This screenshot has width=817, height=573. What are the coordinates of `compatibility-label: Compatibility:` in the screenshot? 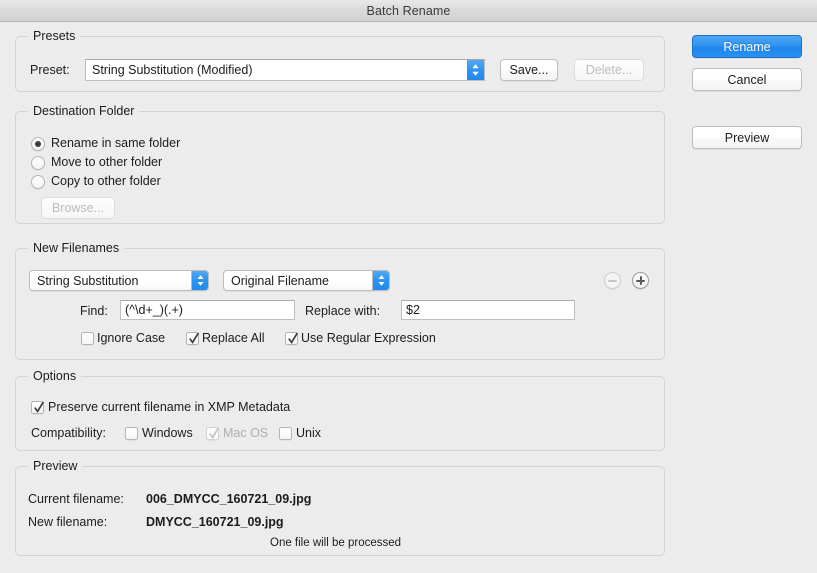 It's located at (69, 433).